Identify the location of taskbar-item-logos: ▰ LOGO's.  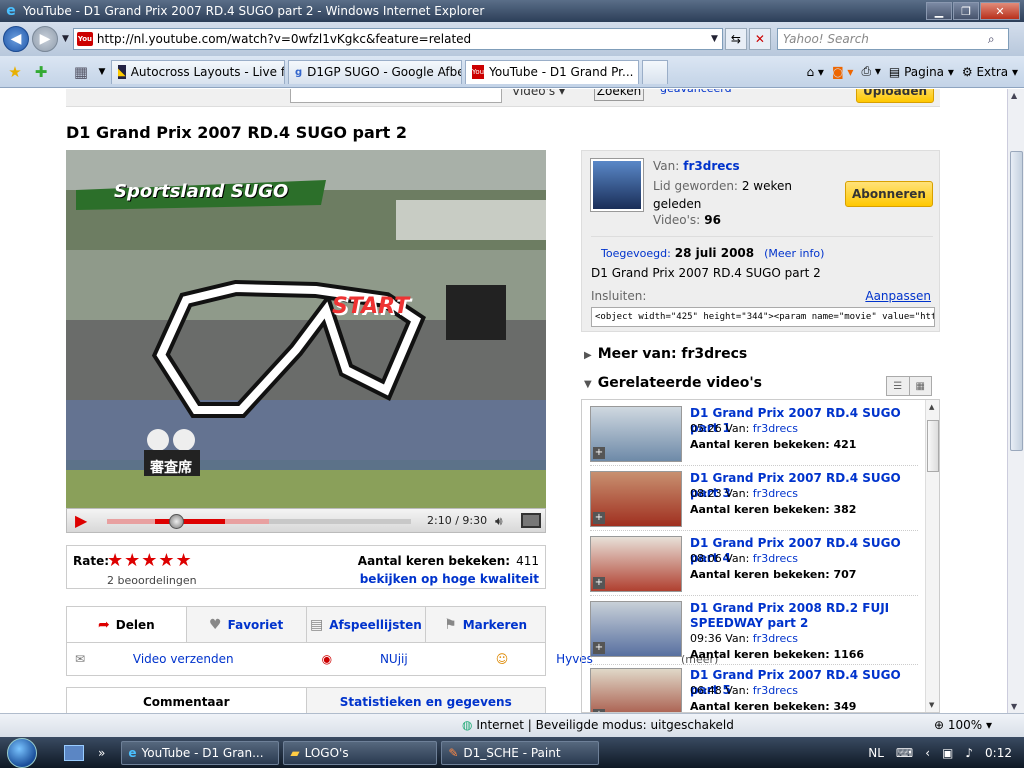
(360, 752).